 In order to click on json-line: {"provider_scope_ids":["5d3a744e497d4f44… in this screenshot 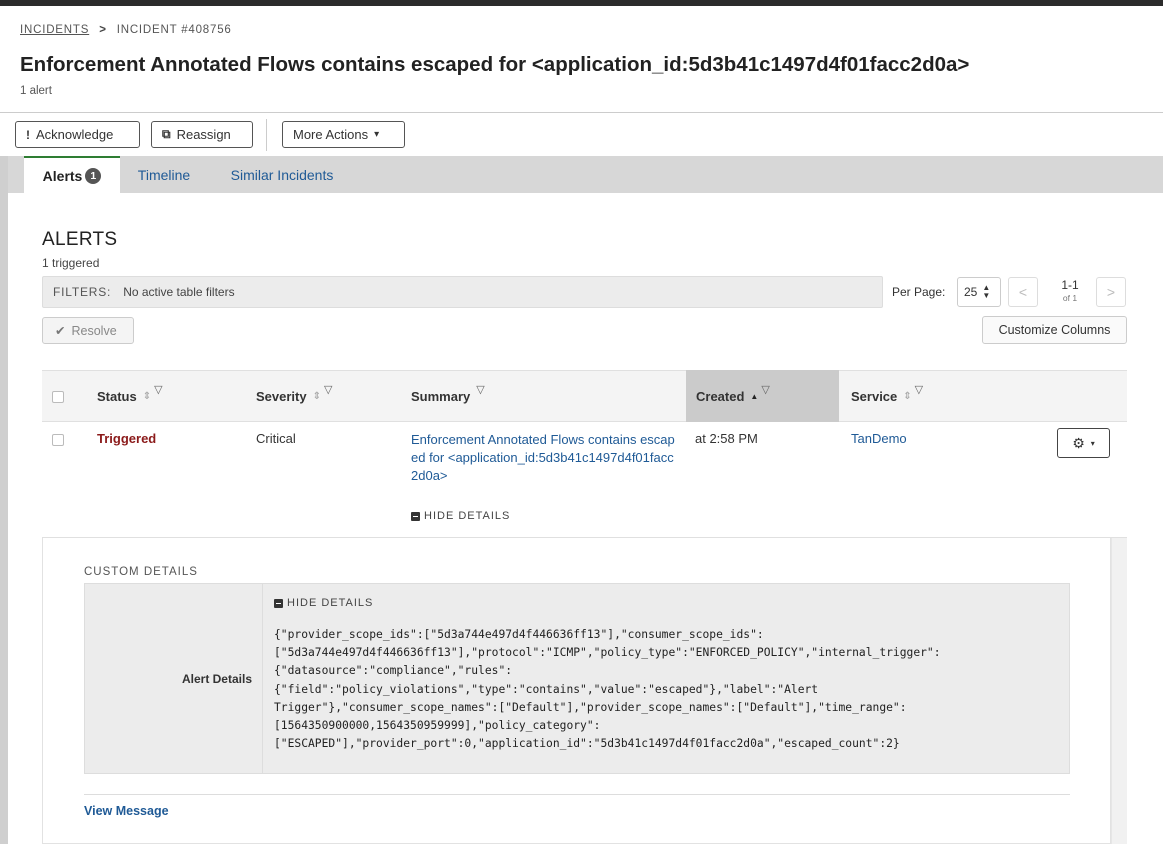, I will do `click(519, 634)`.